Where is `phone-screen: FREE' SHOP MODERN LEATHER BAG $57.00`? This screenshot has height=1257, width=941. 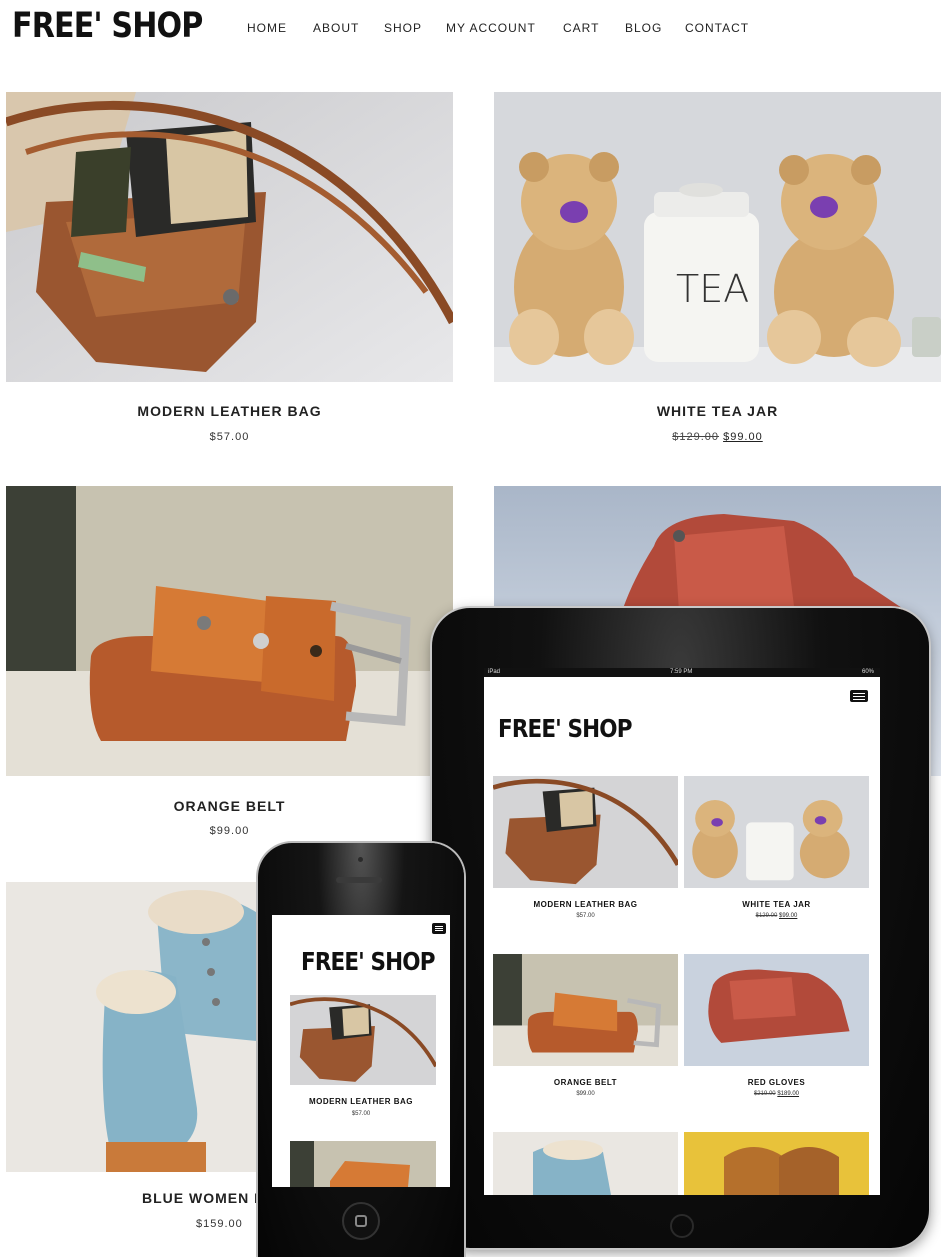
phone-screen: FREE' SHOP MODERN LEATHER BAG $57.00 is located at coordinates (361, 1051).